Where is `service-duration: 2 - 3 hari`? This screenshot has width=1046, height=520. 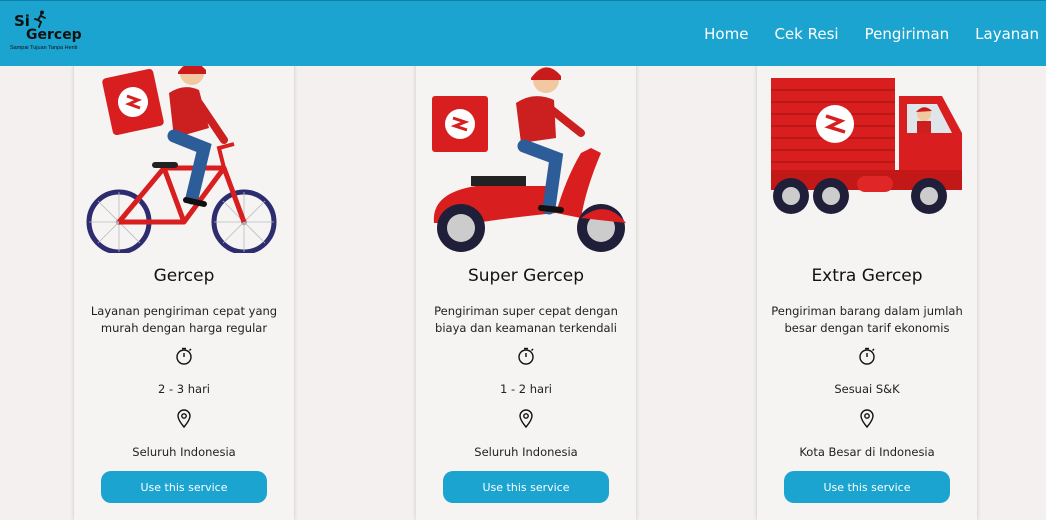
service-duration: 2 - 3 hari is located at coordinates (183, 389).